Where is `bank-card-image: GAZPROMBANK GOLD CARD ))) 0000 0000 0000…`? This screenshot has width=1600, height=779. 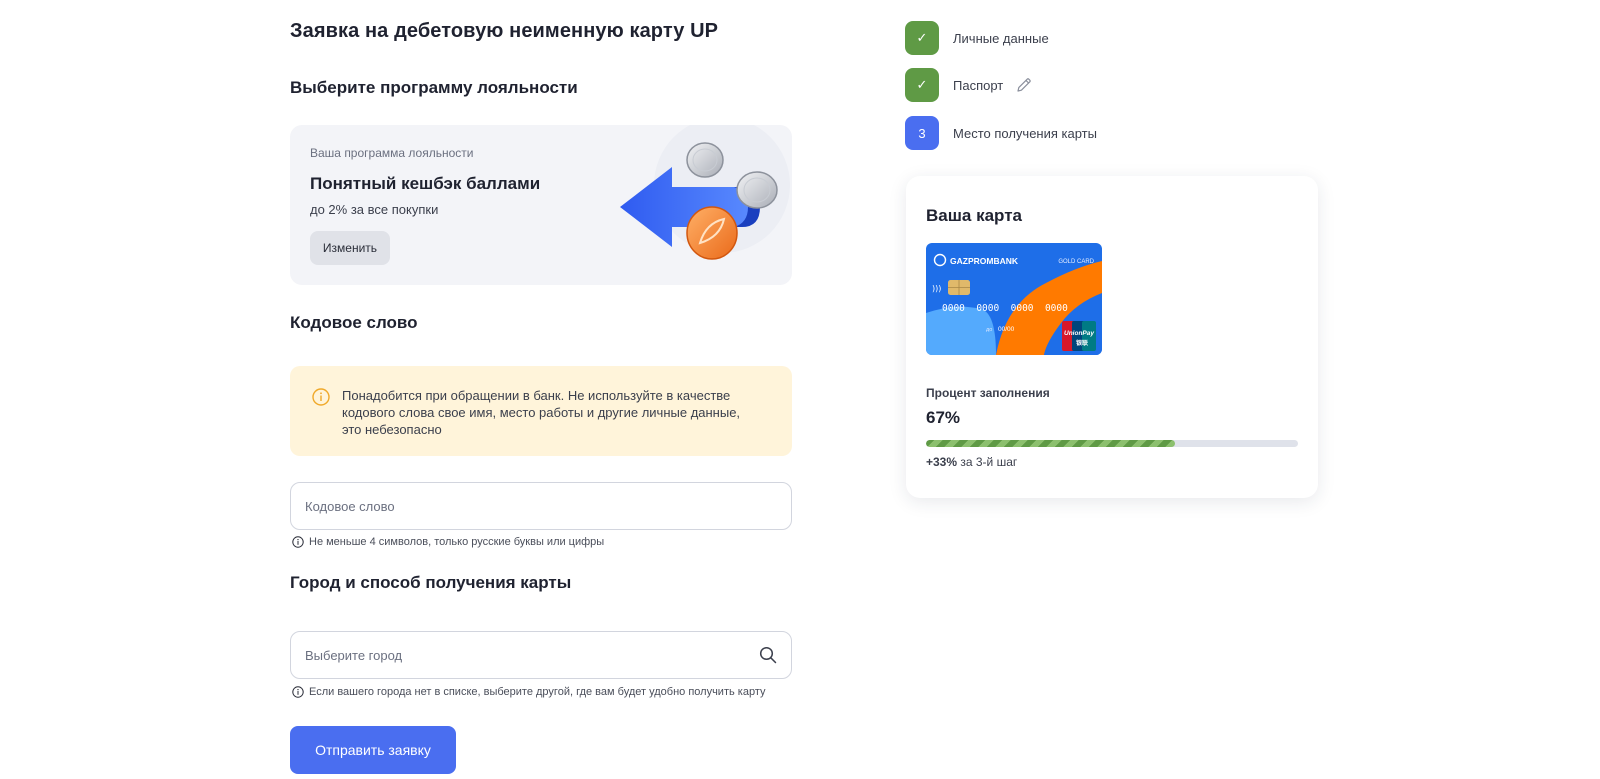 bank-card-image: GAZPROMBANK GOLD CARD ))) 0000 0000 0000… is located at coordinates (1014, 299).